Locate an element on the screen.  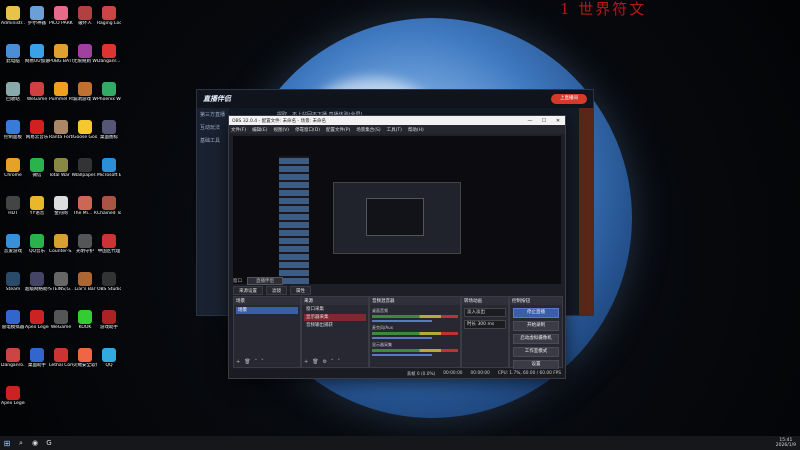
desktop-icon: Liar's Bar is located at coordinates (85, 282).